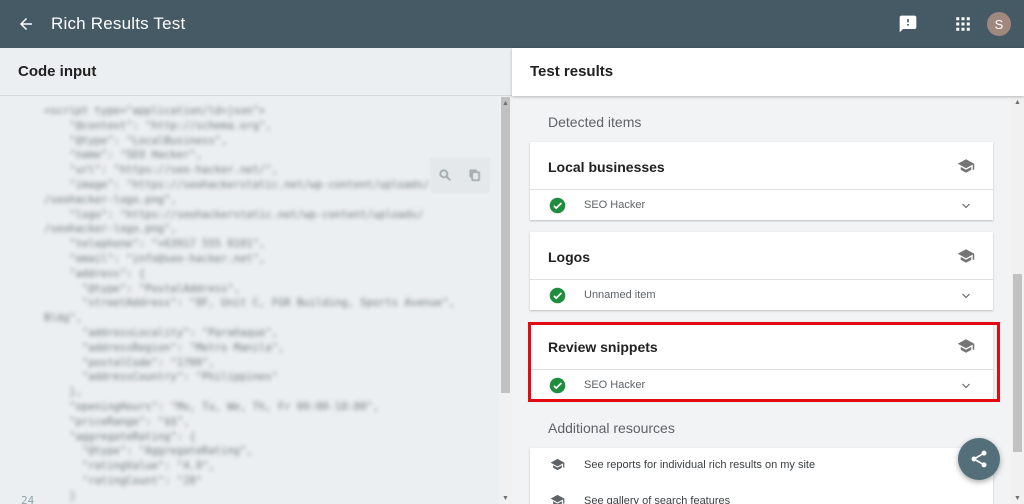 The height and width of the screenshot is (504, 1024). What do you see at coordinates (28, 499) in the screenshot?
I see `last-line-number: 24` at bounding box center [28, 499].